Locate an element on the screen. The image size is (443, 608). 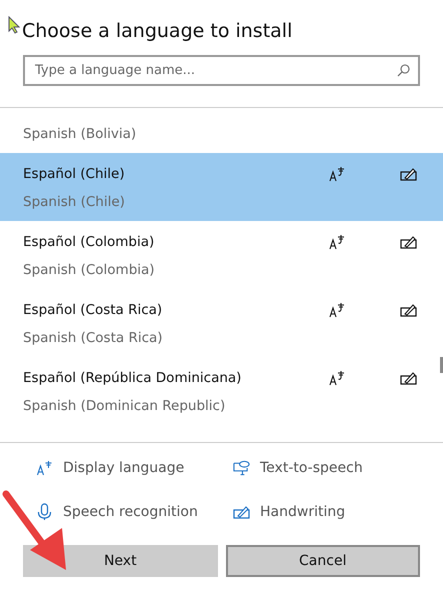
language-subtitle: Spanish (Chile) is located at coordinates (74, 202).